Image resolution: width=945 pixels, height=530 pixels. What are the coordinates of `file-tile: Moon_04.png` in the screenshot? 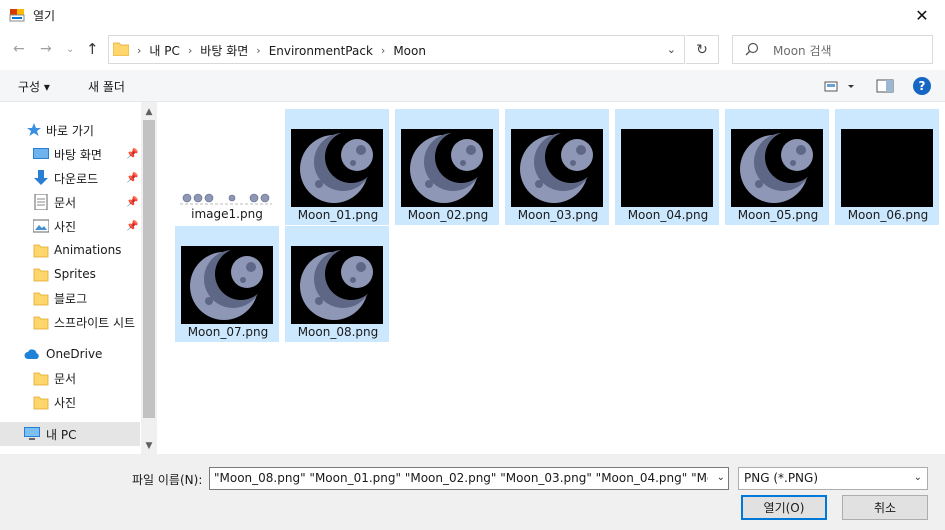 It's located at (667, 167).